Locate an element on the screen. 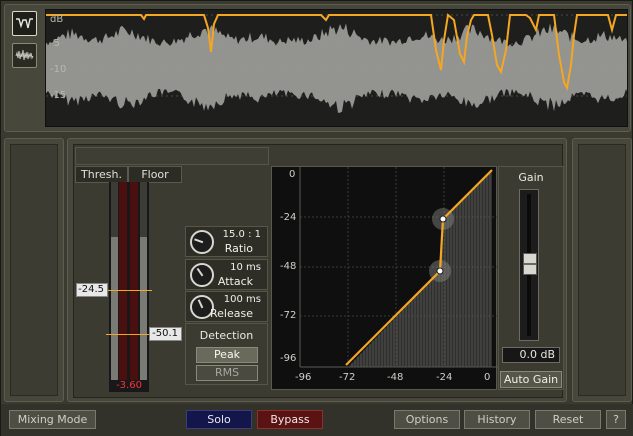 This screenshot has height=436, width=633. graph-y-label: -48 is located at coordinates (288, 266).